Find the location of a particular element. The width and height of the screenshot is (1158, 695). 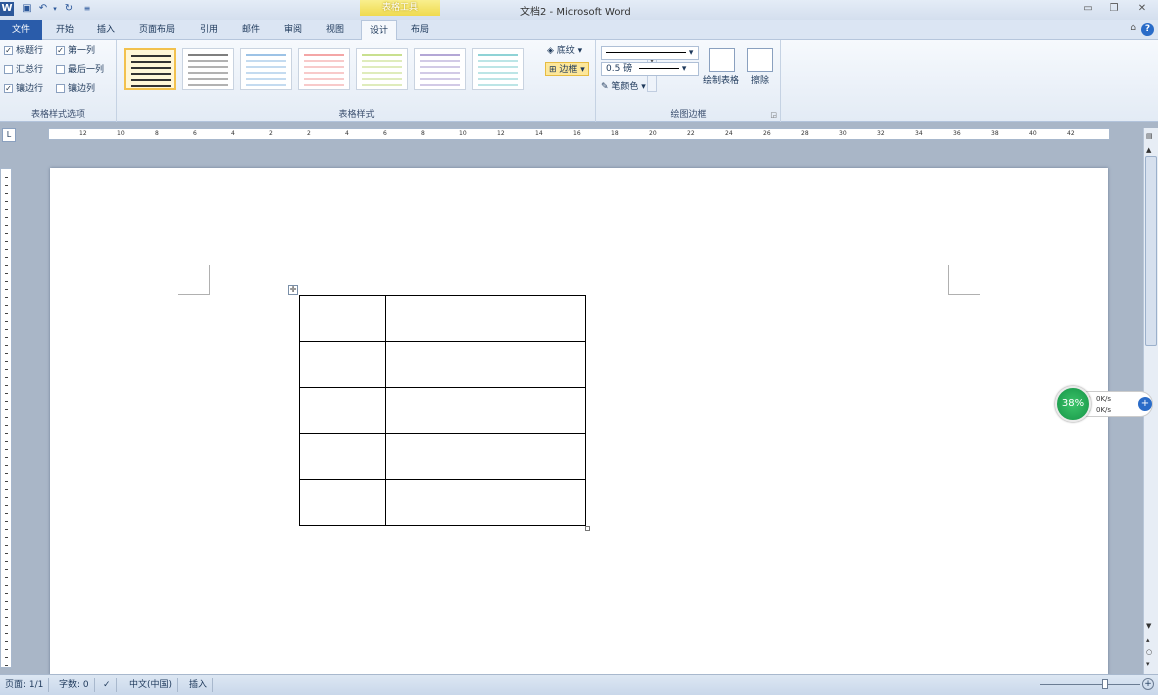

table-resize-handle is located at coordinates (587, 528).